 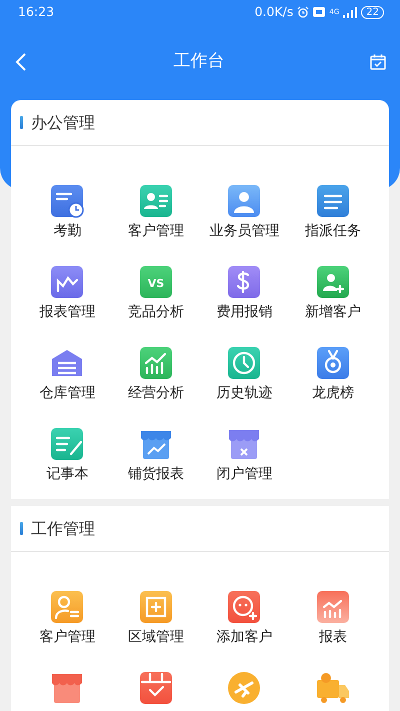 I want to click on menu-item: 费用报销, so click(x=244, y=293).